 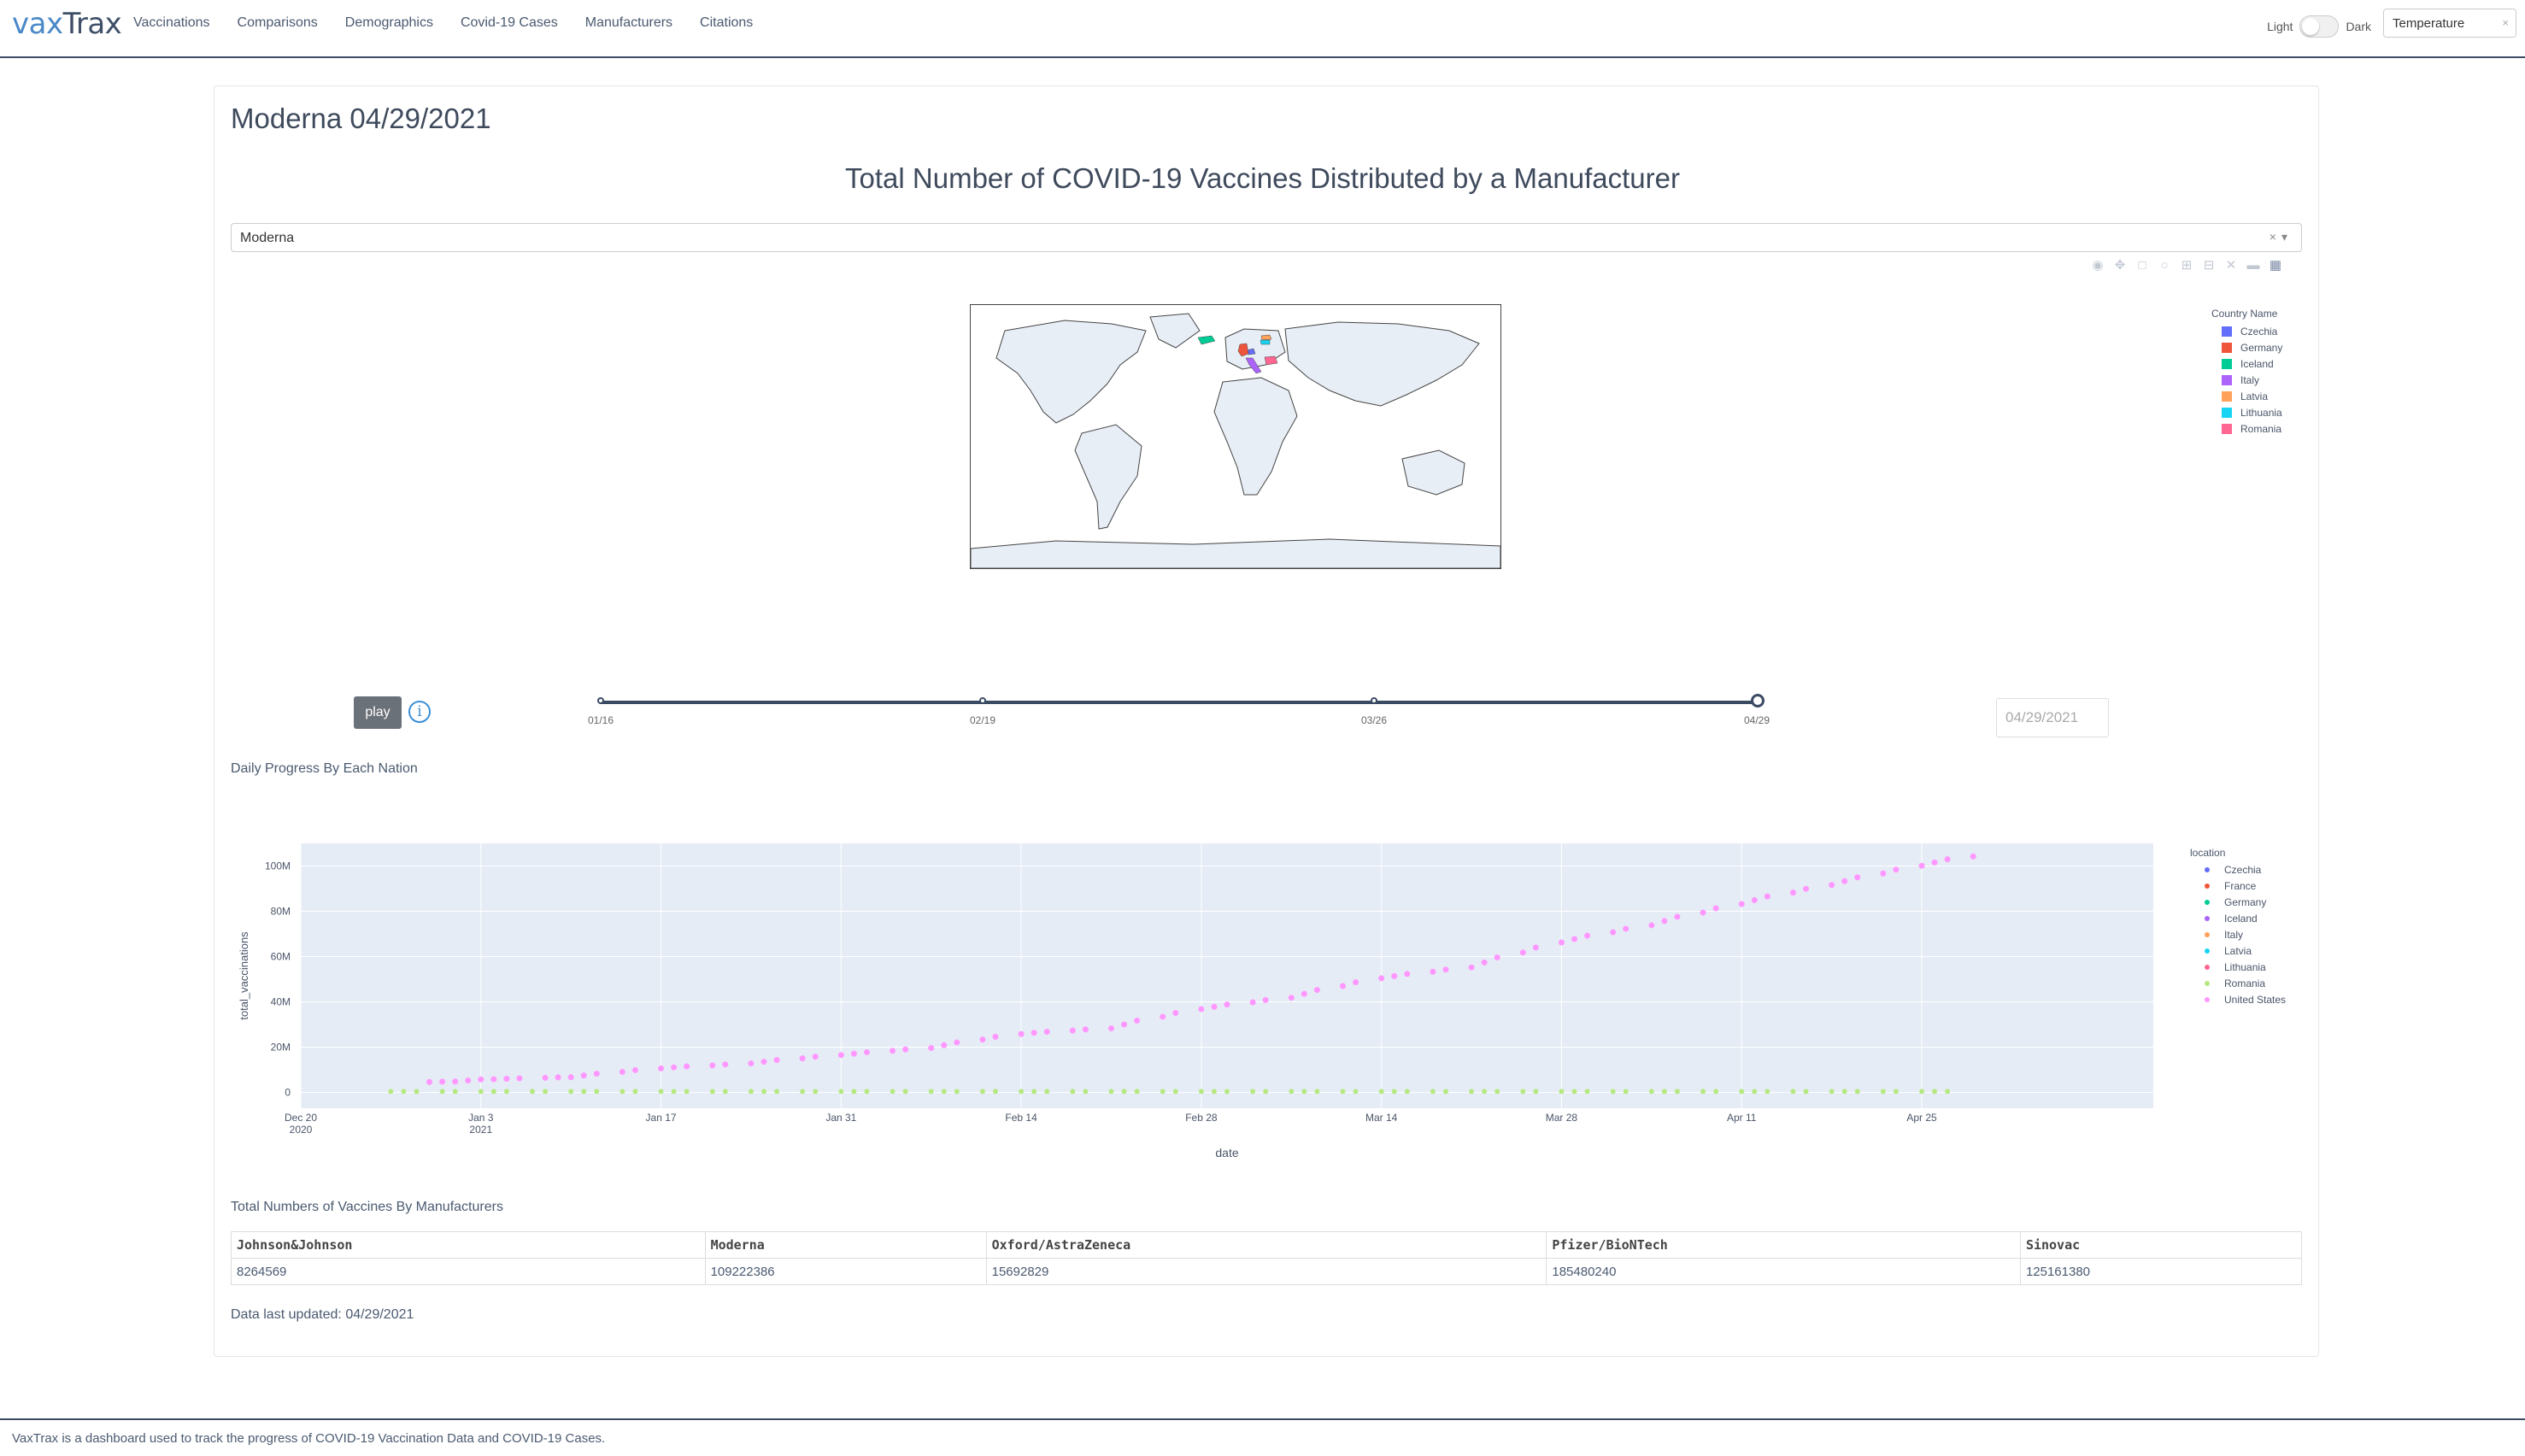 I want to click on zoom-in-icon: ⊞, so click(x=2186, y=265).